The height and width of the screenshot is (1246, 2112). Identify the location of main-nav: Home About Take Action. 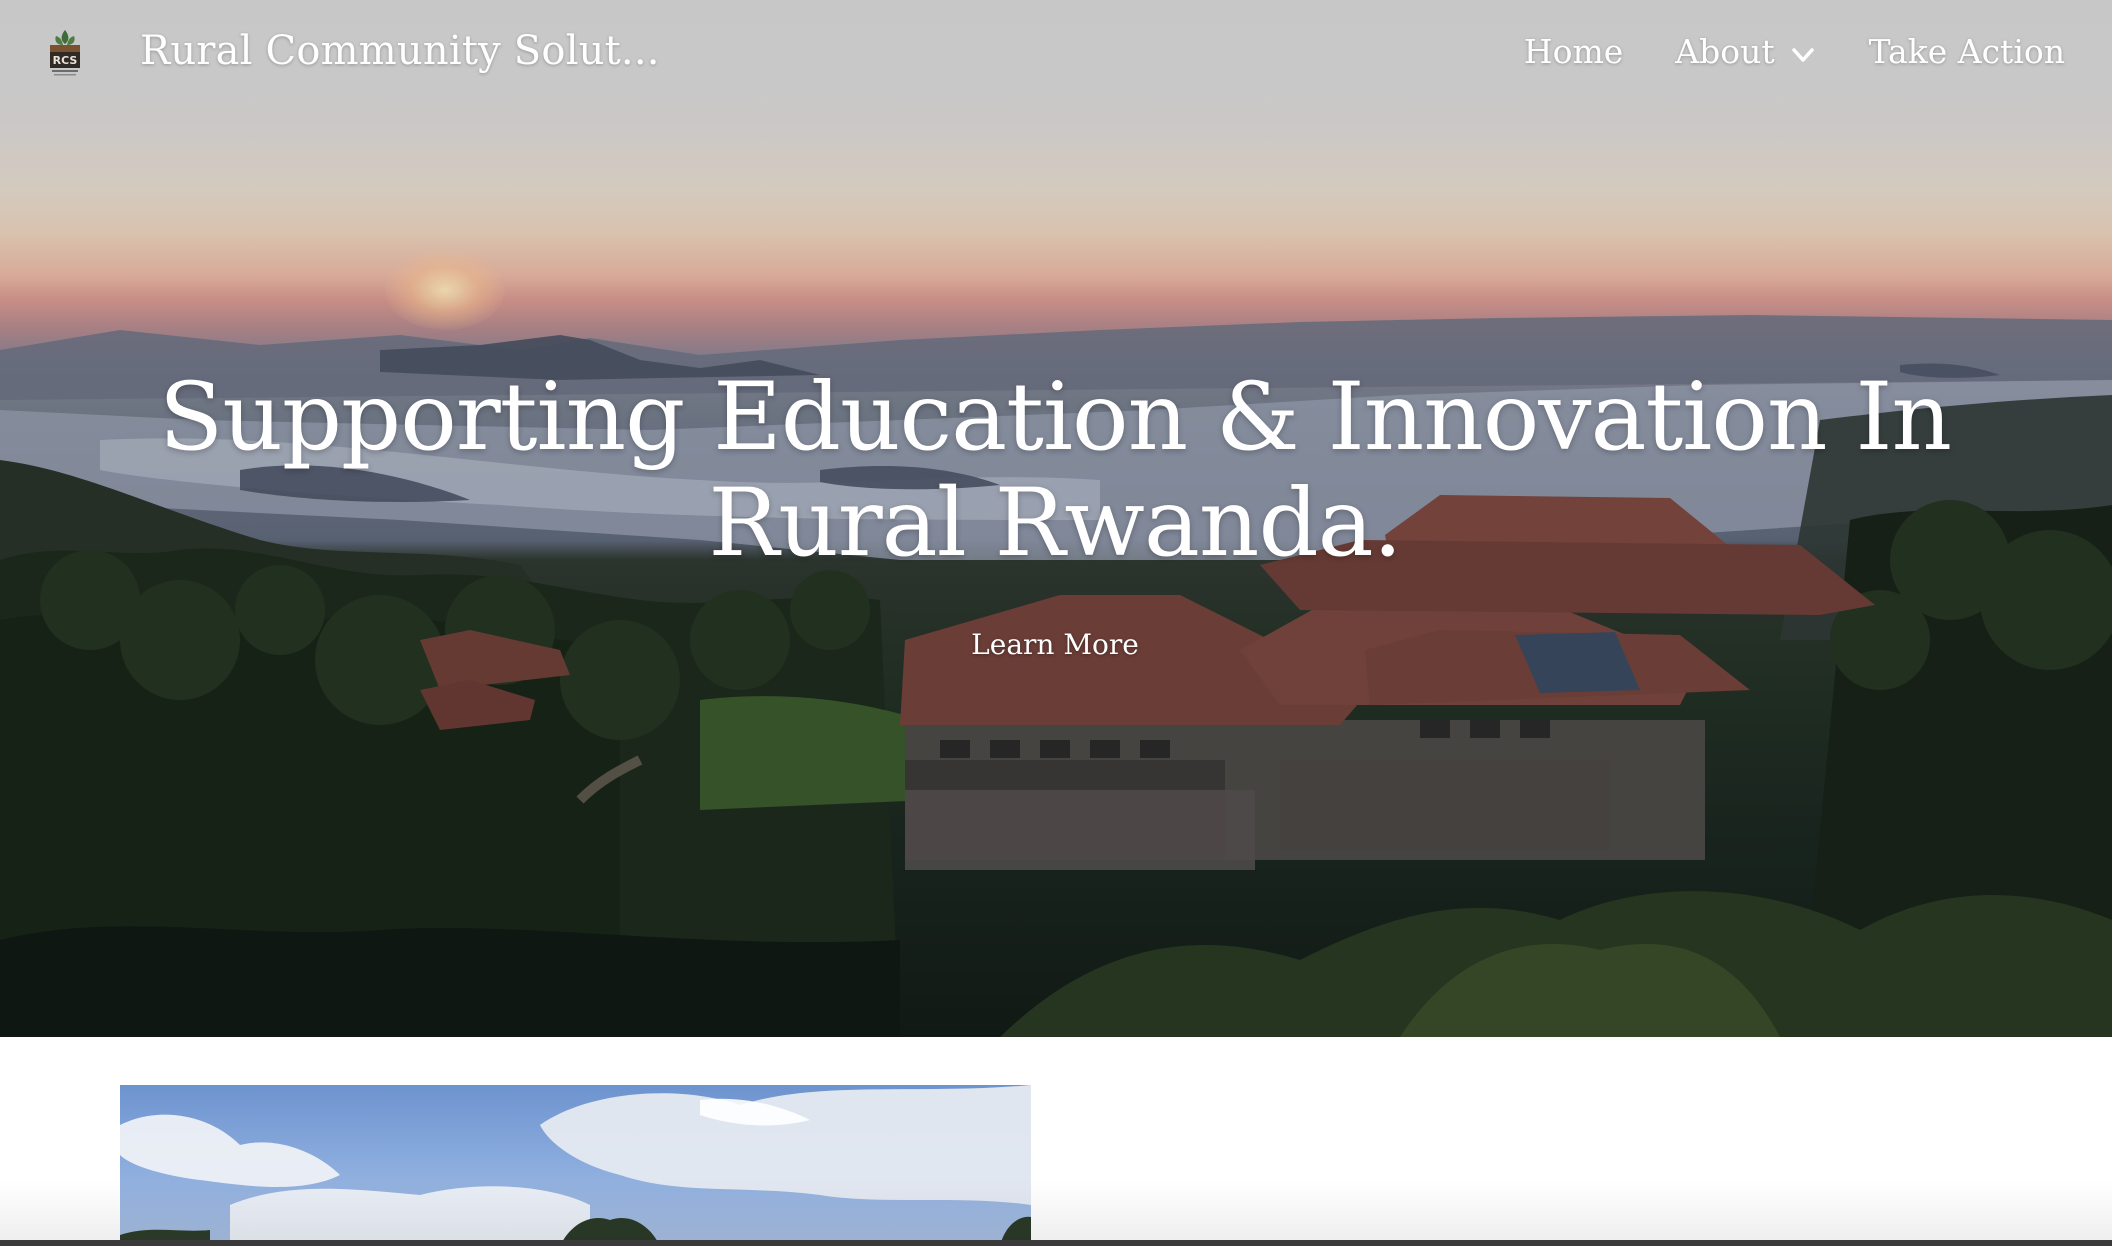
(1768, 51).